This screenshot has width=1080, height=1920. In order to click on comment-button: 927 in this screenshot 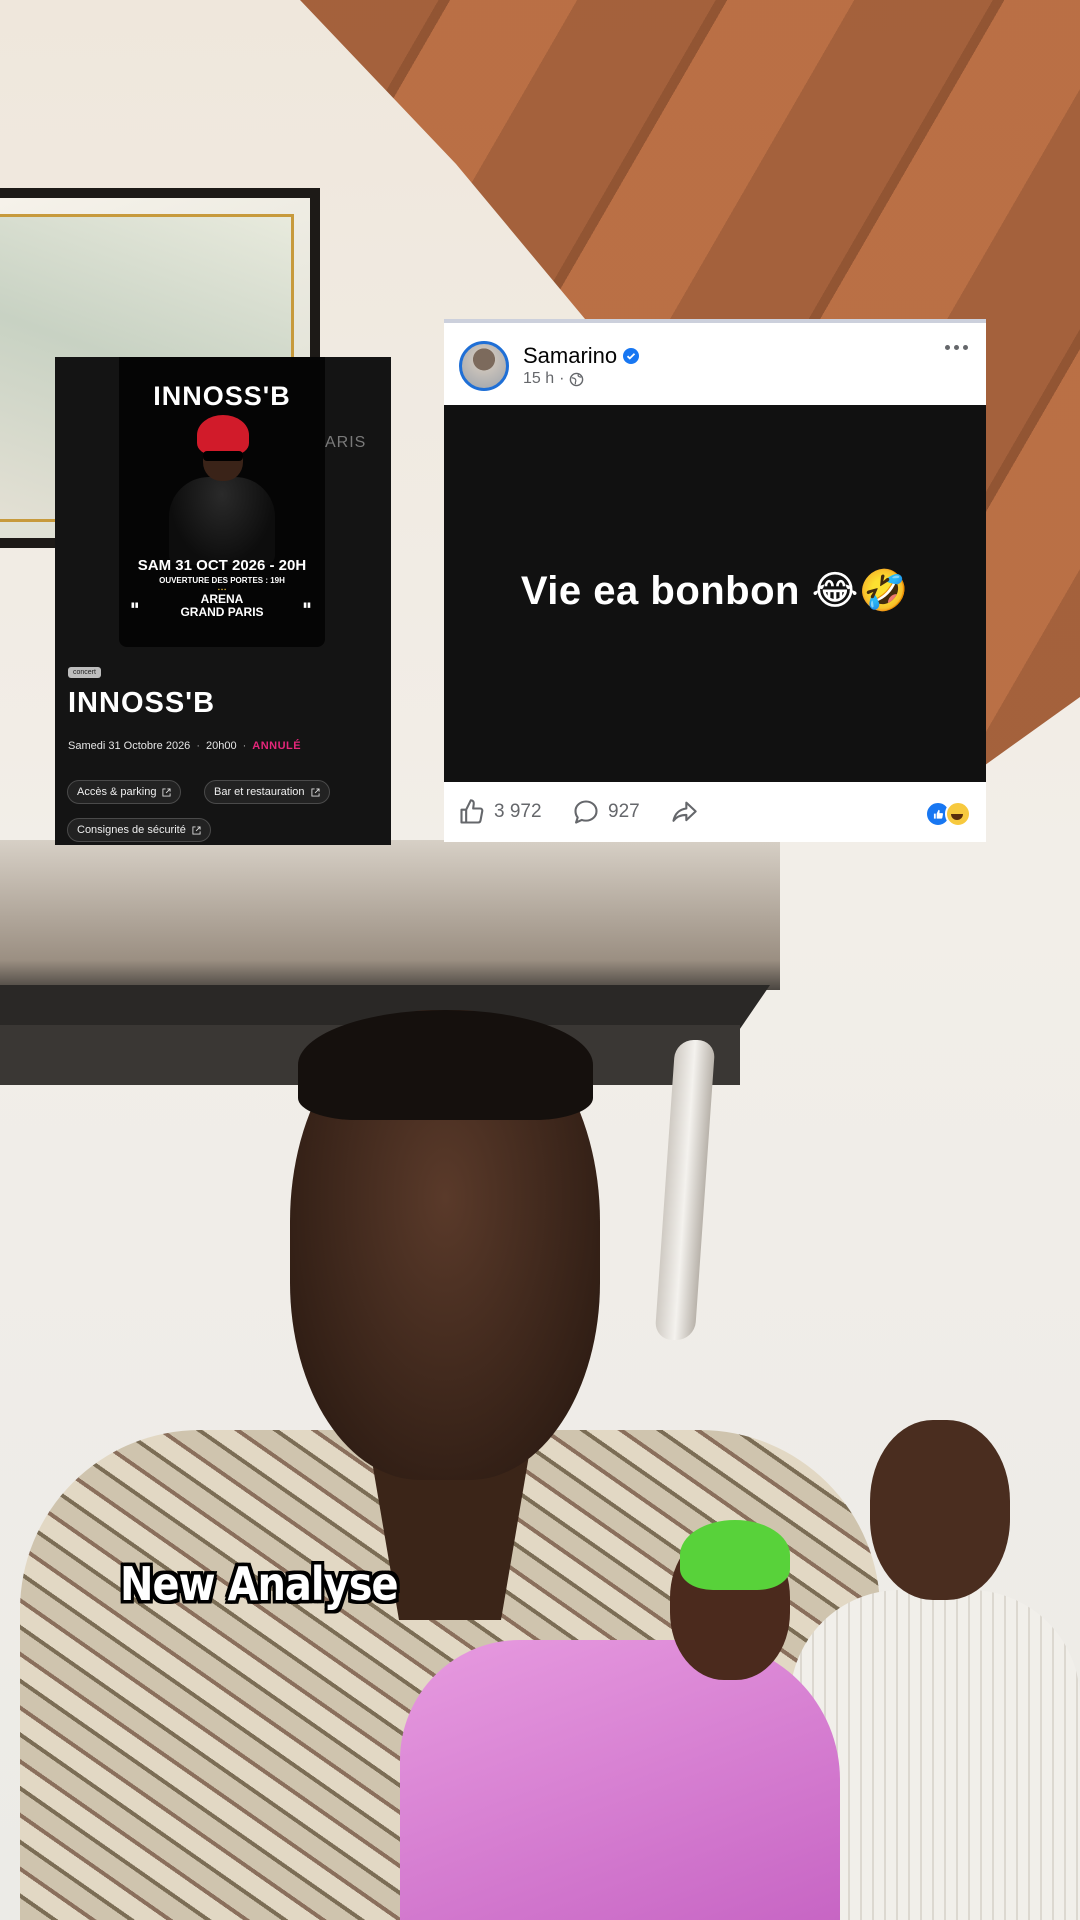, I will do `click(606, 812)`.